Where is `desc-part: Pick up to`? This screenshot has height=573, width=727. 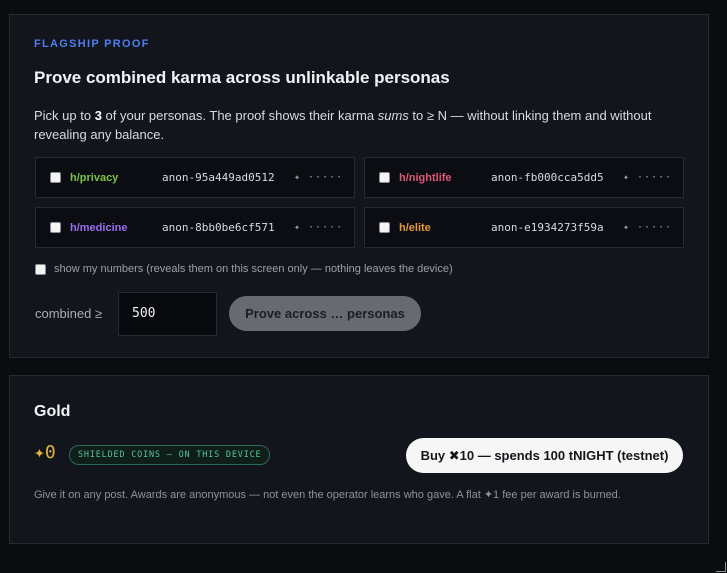
desc-part: Pick up to is located at coordinates (64, 115).